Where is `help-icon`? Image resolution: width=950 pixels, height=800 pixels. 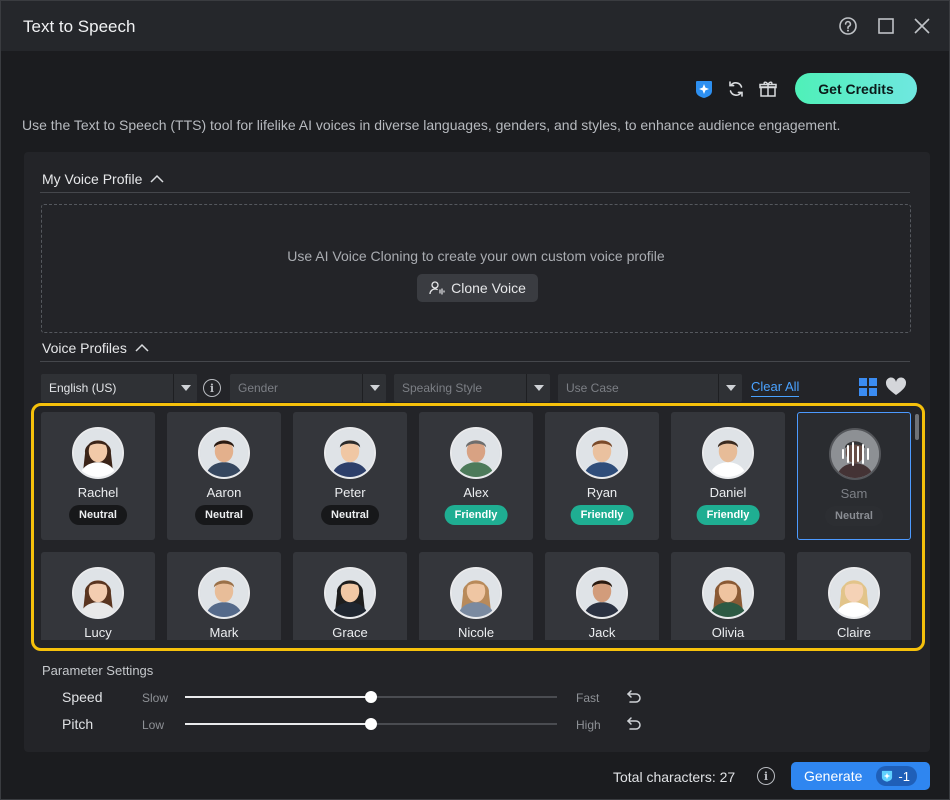
help-icon is located at coordinates (848, 26).